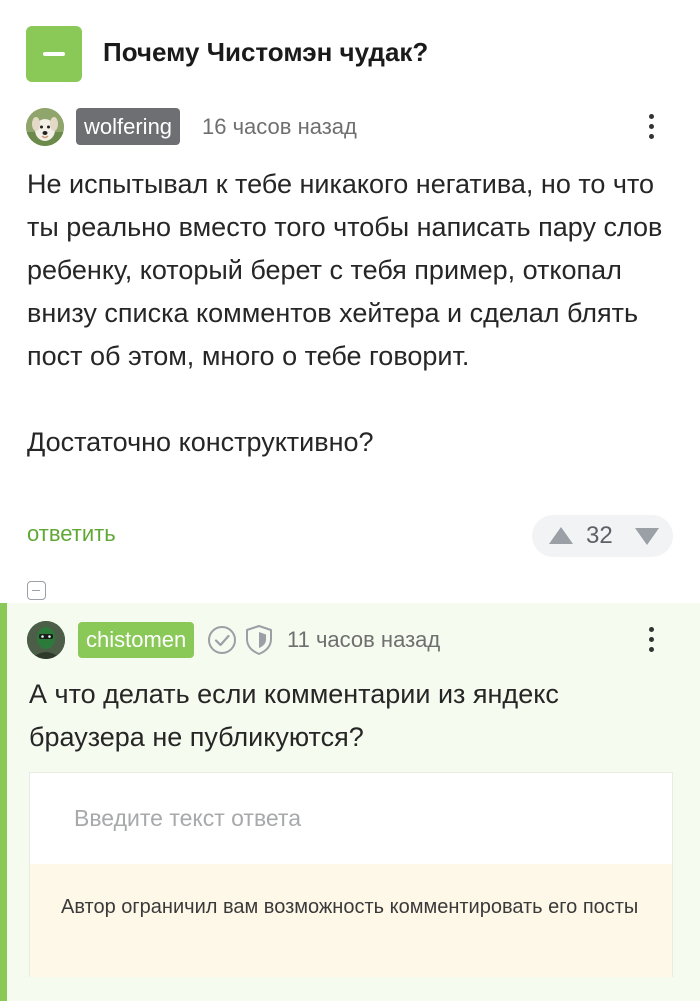  Describe the element at coordinates (71, 534) in the screenshot. I see `reply-button: ответить` at that location.